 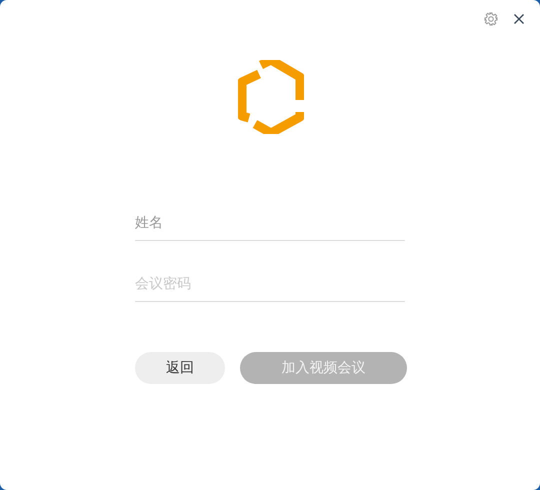 I want to click on back-button: 返回, so click(x=180, y=368).